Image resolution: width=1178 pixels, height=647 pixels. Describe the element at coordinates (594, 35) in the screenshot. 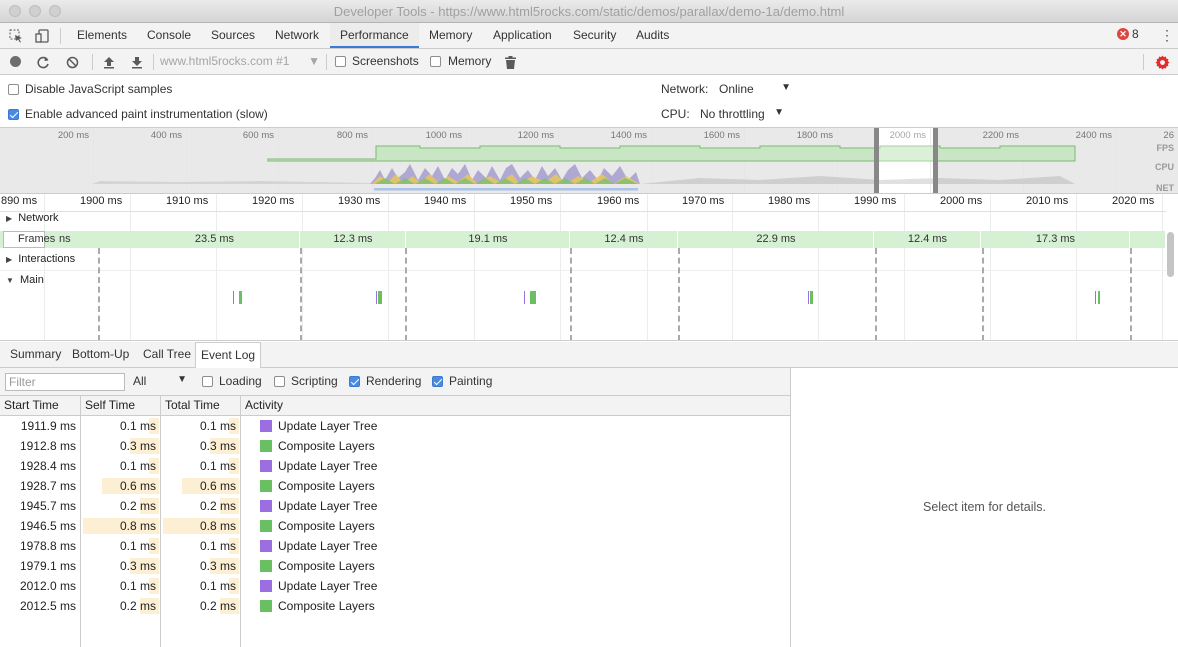

I see `tab-security: Security` at that location.